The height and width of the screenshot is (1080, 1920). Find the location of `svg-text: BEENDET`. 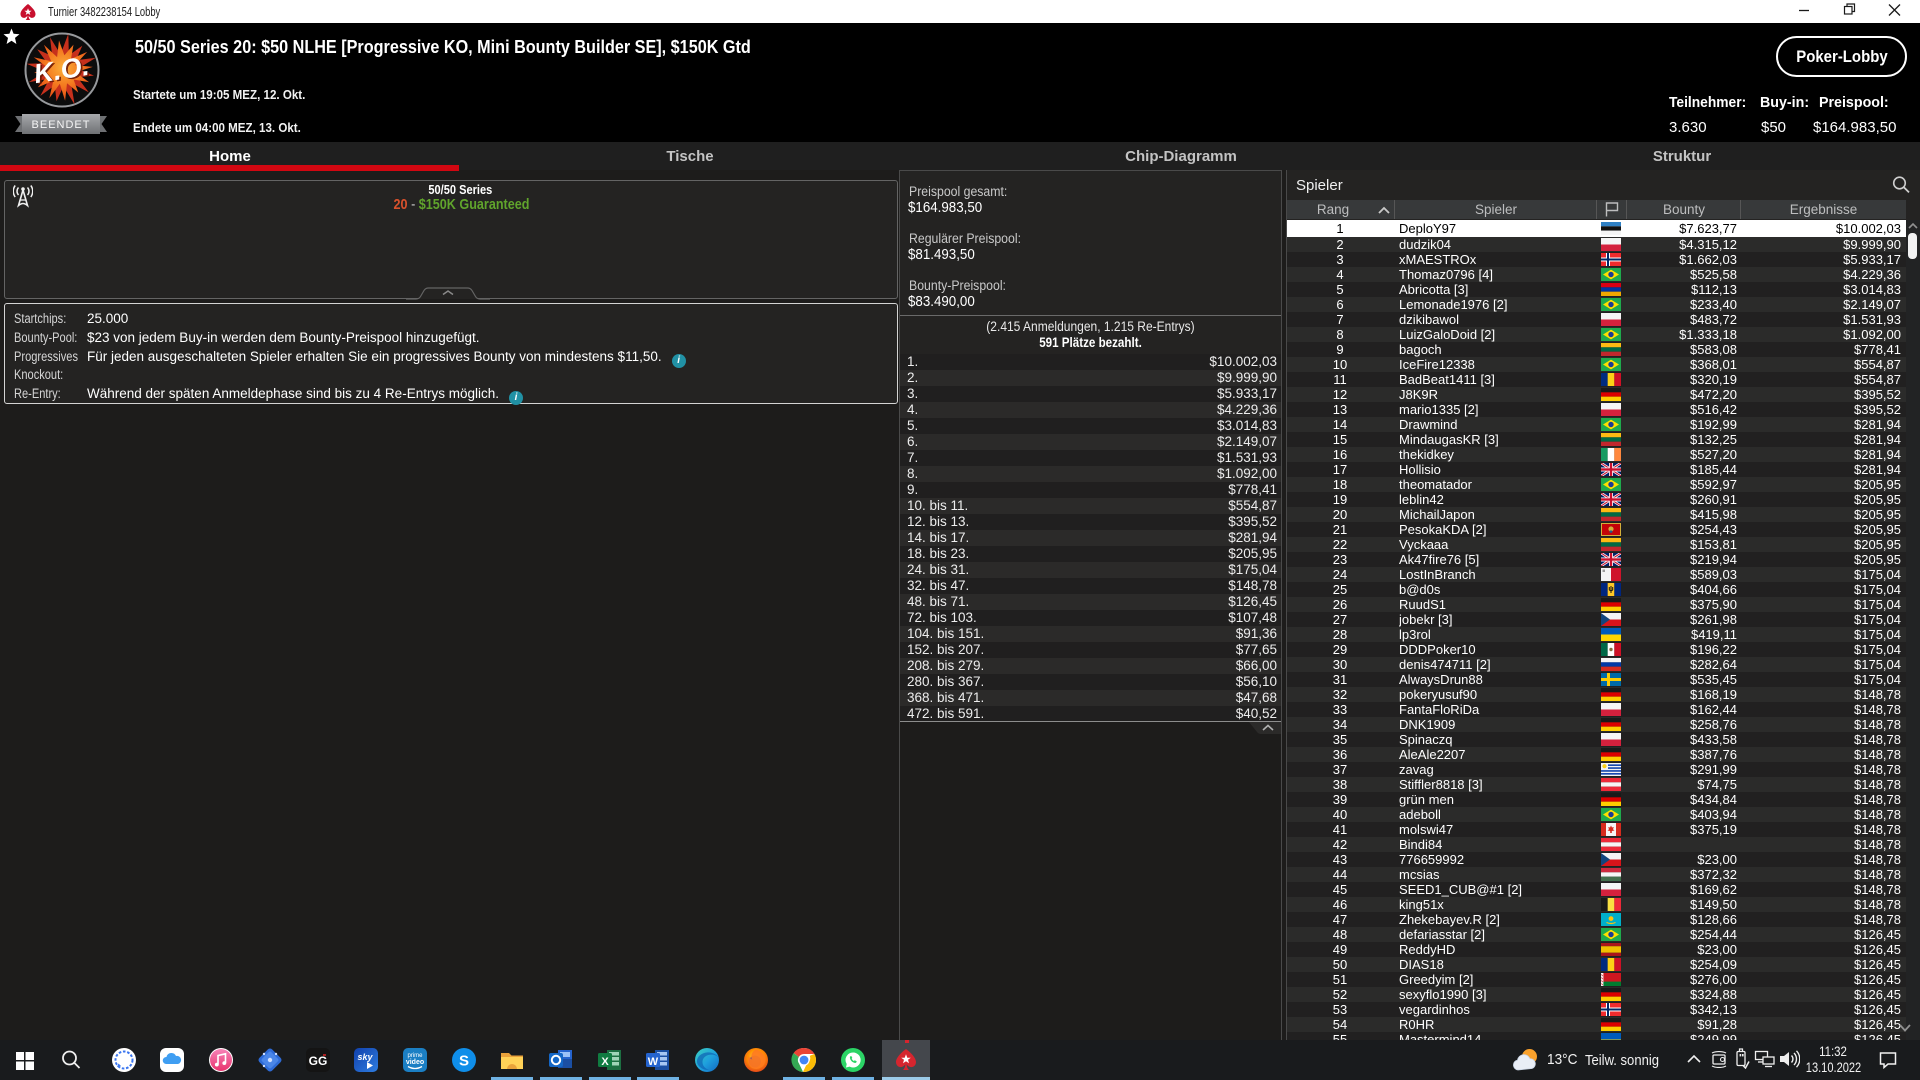

svg-text: BEENDET is located at coordinates (61, 125).